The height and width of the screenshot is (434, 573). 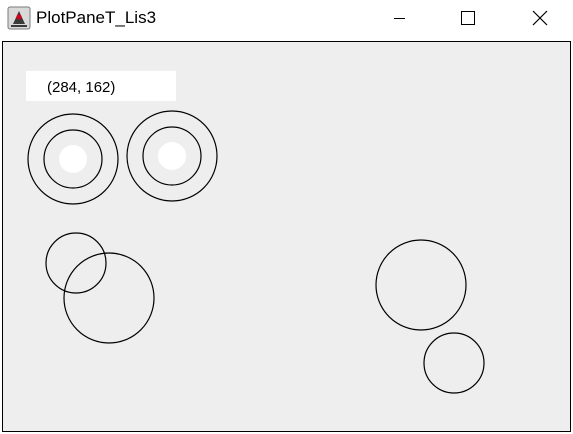 I want to click on maximize-icon, so click(x=468, y=18).